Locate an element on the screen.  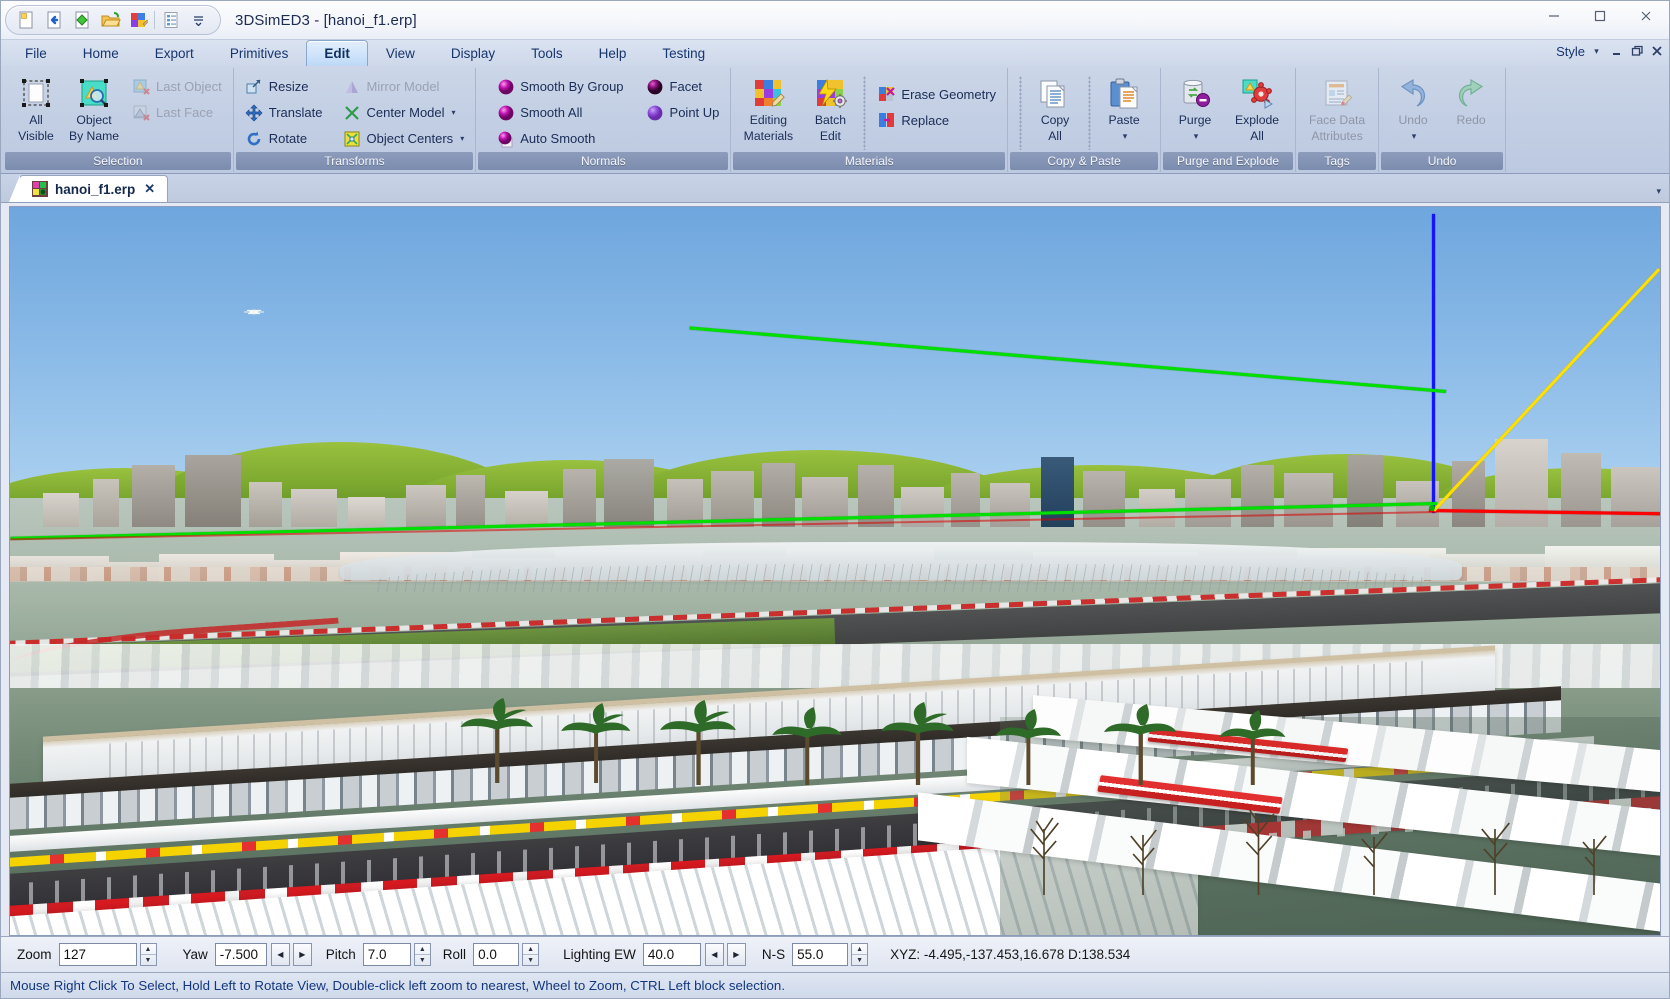
erase-geometry-button: Erase Geometry is located at coordinates (936, 94).